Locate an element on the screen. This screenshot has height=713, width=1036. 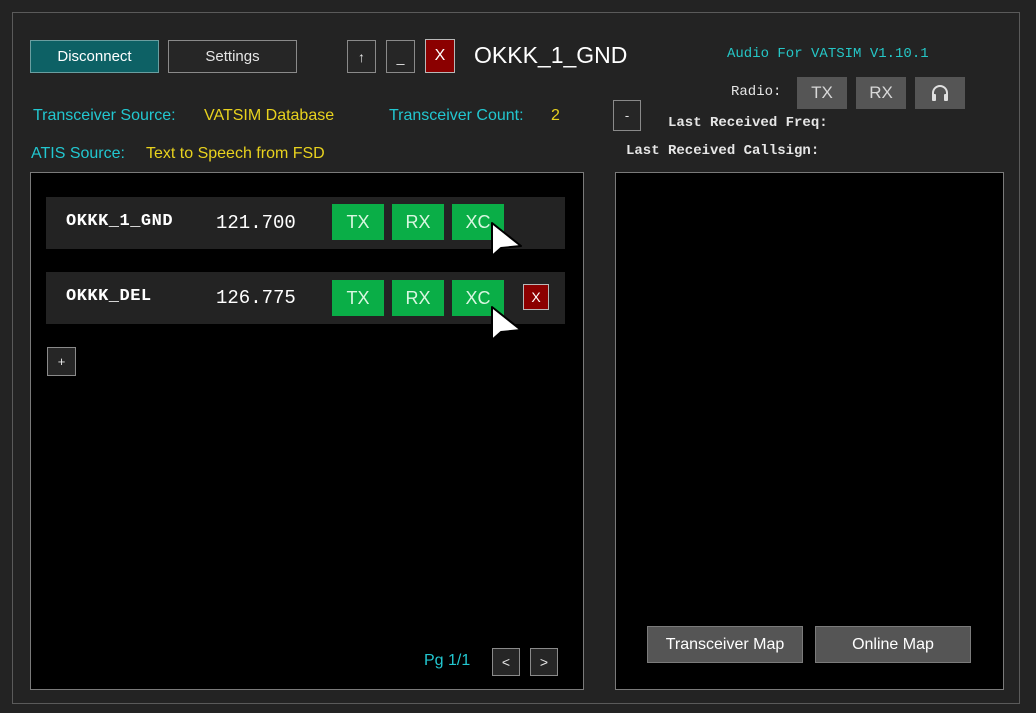
last-received-freq-label: Last Received Freq: is located at coordinates (748, 123).